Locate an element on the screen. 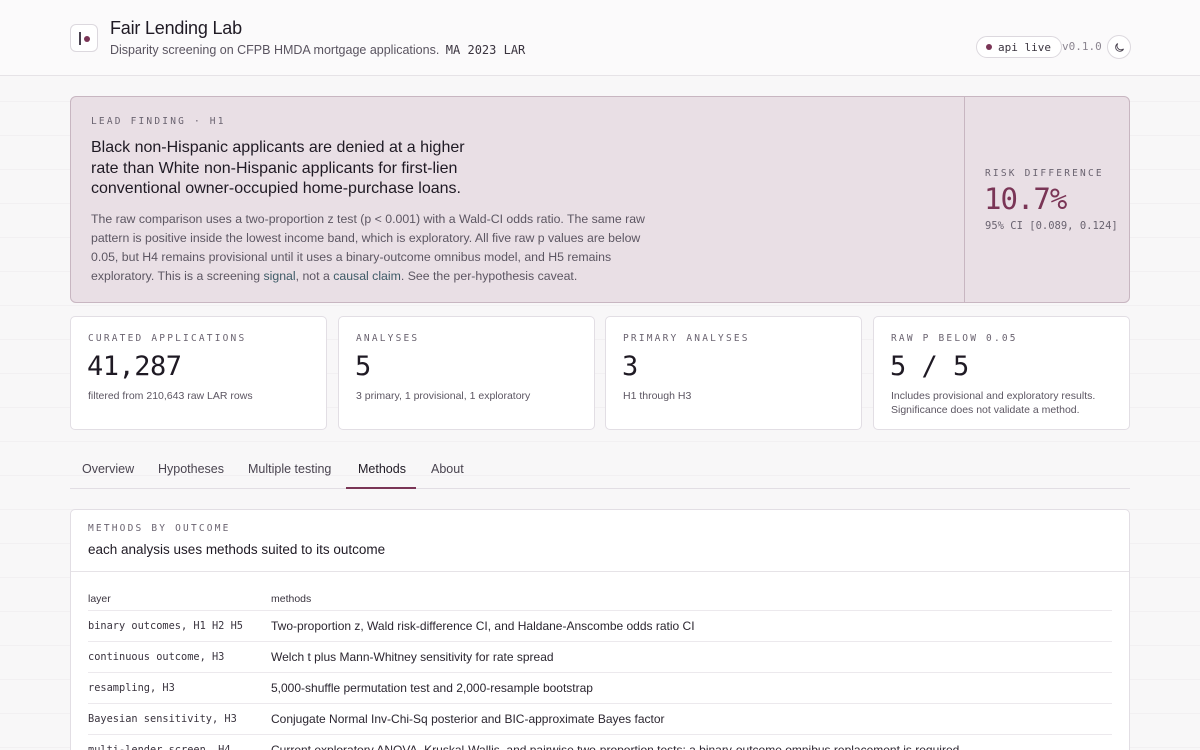  causal-claim-link: causal claim is located at coordinates (367, 276).